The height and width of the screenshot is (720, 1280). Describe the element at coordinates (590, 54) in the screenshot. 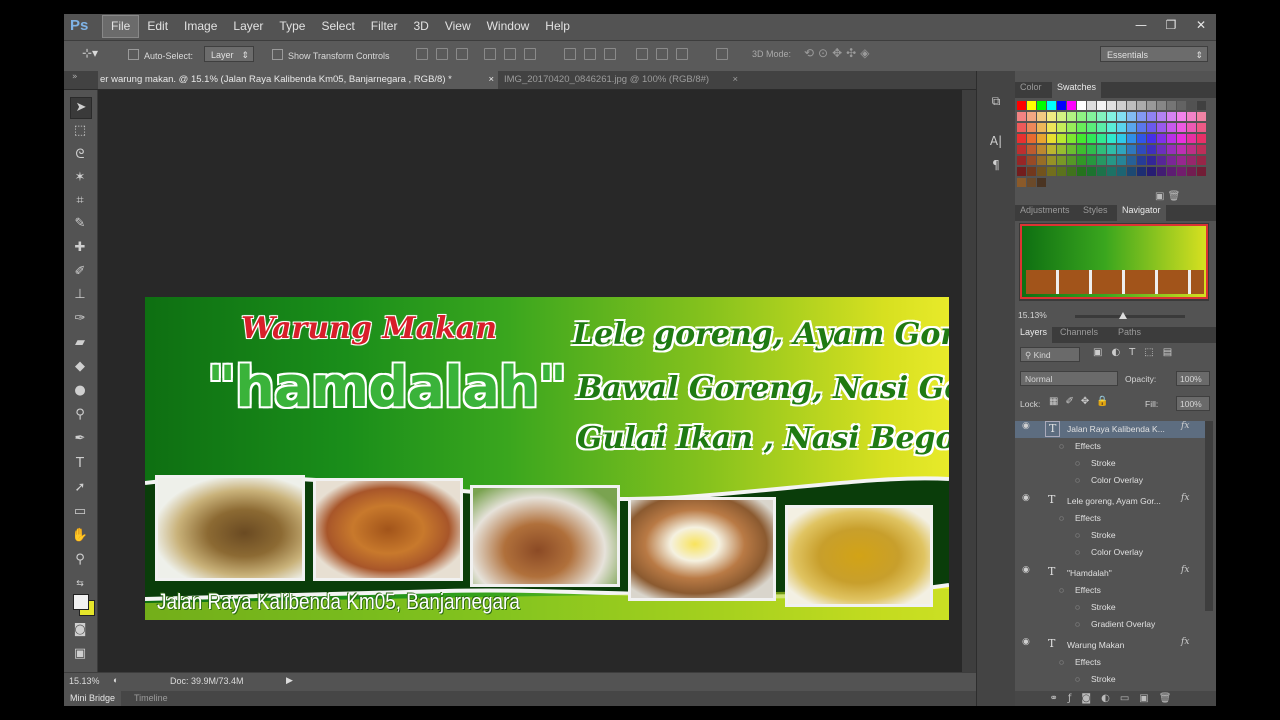

I see `distribute-vcenter-icon` at that location.